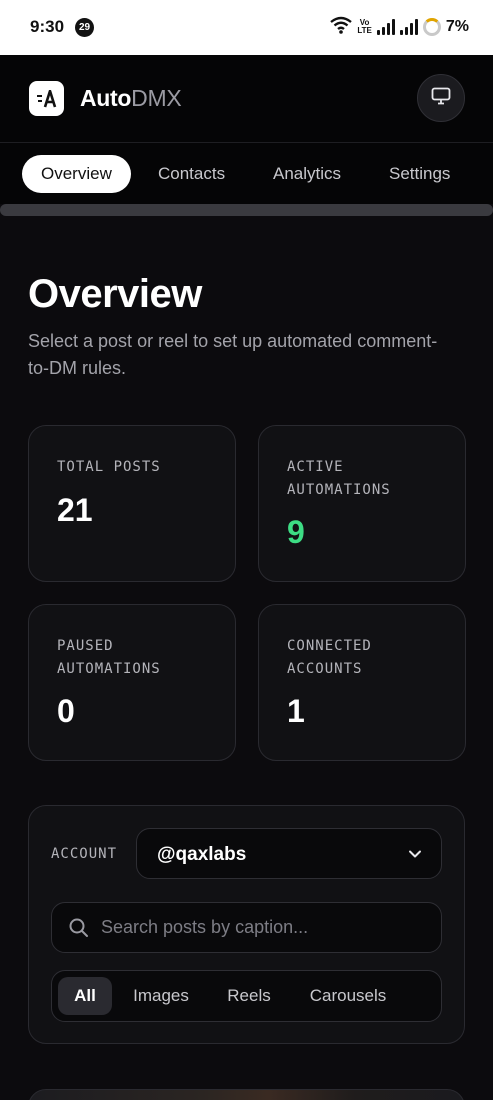 The image size is (493, 1100). What do you see at coordinates (296, 532) in the screenshot?
I see `stat-value: 9` at bounding box center [296, 532].